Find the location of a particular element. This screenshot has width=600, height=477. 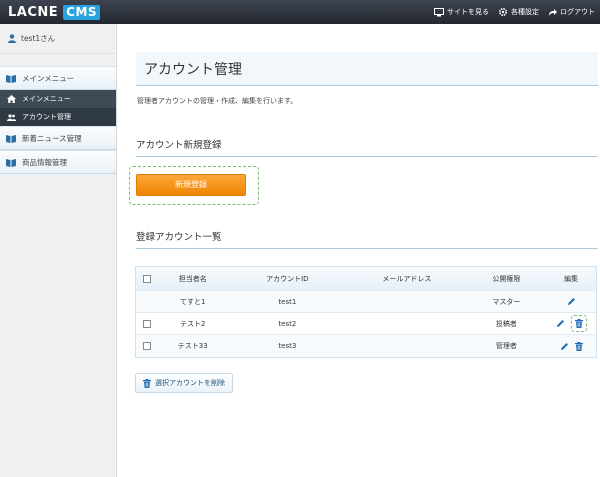

page-title: アカウント管理 is located at coordinates (193, 69).